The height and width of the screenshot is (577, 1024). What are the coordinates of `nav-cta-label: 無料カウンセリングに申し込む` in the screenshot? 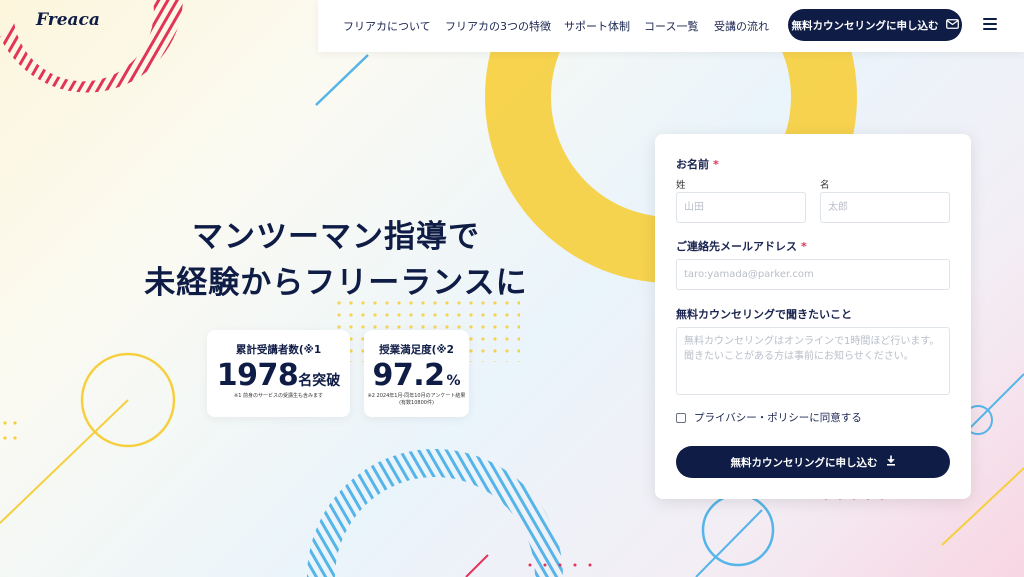 It's located at (865, 25).